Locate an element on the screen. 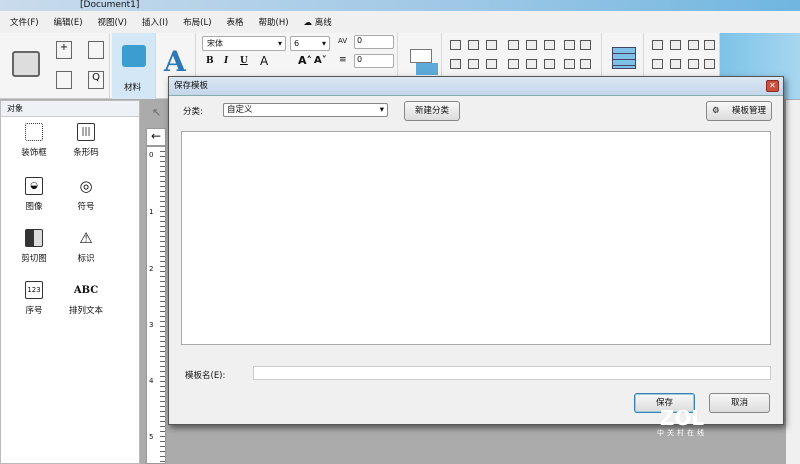 The image size is (800, 464). same-width-icon is located at coordinates (657, 45).